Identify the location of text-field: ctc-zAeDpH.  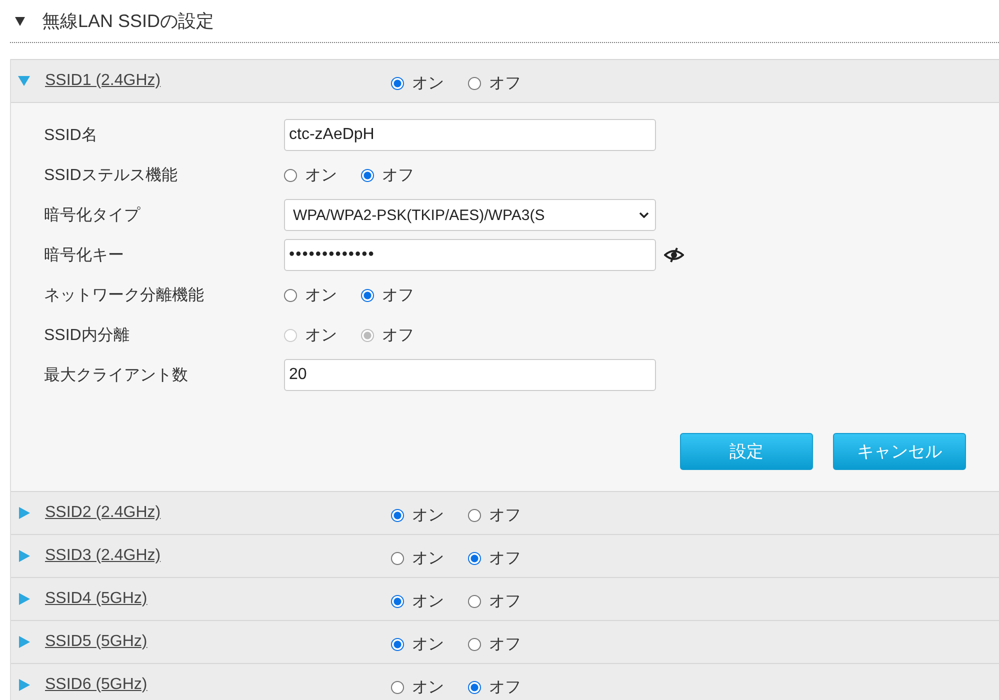
(470, 135).